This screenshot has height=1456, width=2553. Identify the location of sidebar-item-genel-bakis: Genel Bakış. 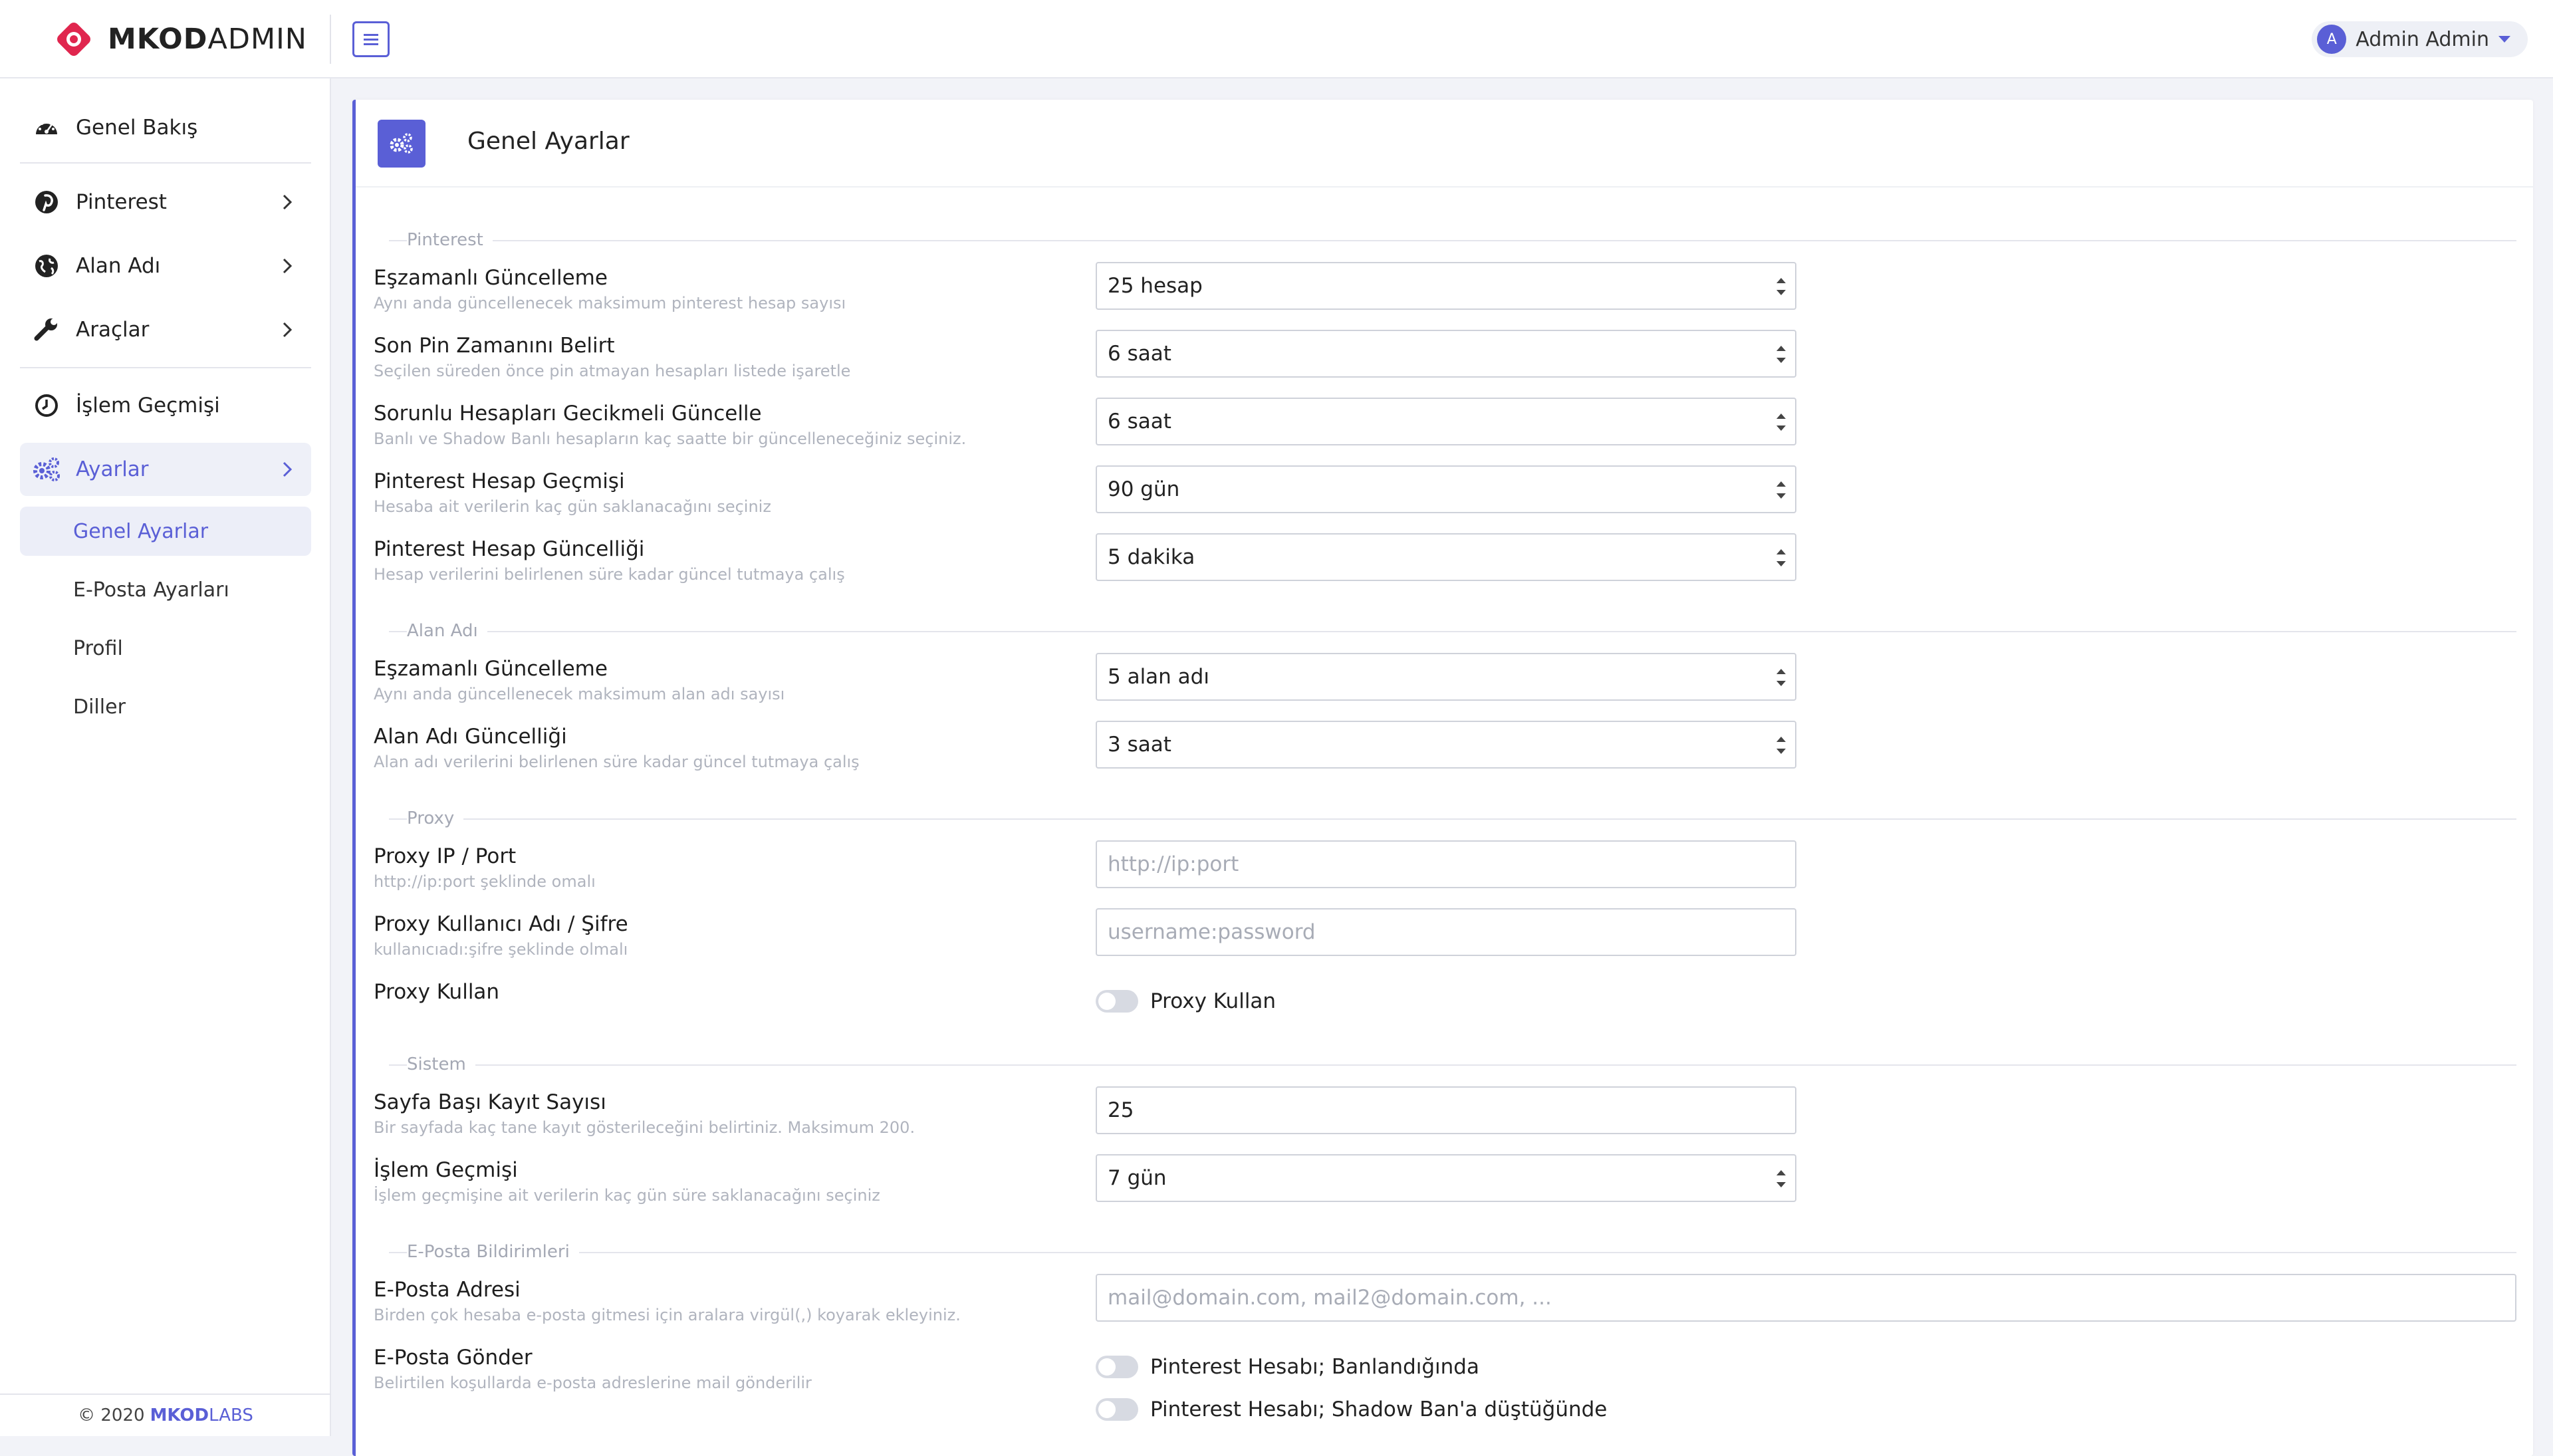
(165, 127).